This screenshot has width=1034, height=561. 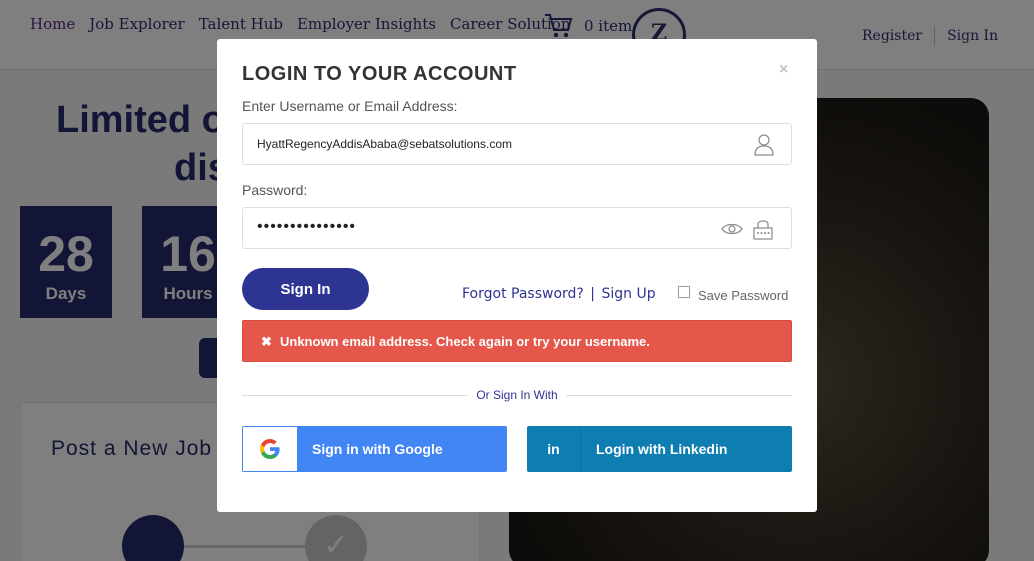 I want to click on password-label: Password:, so click(x=275, y=190).